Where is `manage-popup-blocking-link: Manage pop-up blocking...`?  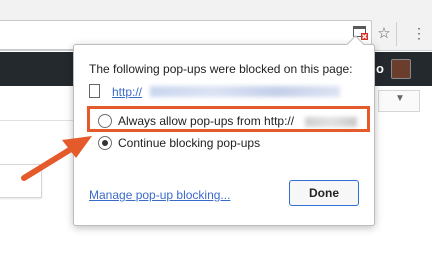 manage-popup-blocking-link: Manage pop-up blocking... is located at coordinates (159, 195).